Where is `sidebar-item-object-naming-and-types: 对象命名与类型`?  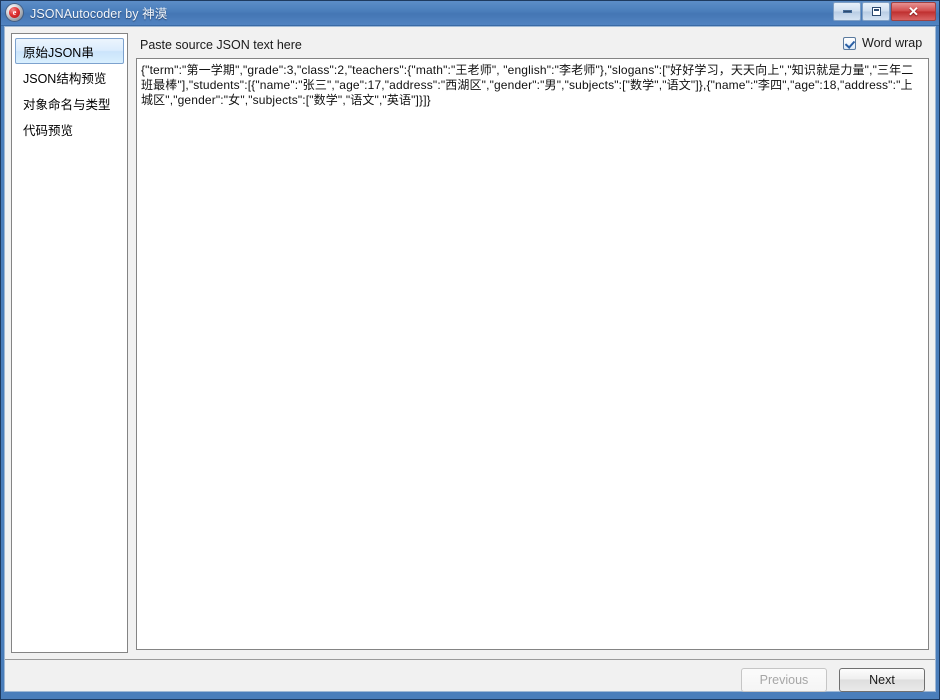 sidebar-item-object-naming-and-types: 对象命名与类型 is located at coordinates (69, 103).